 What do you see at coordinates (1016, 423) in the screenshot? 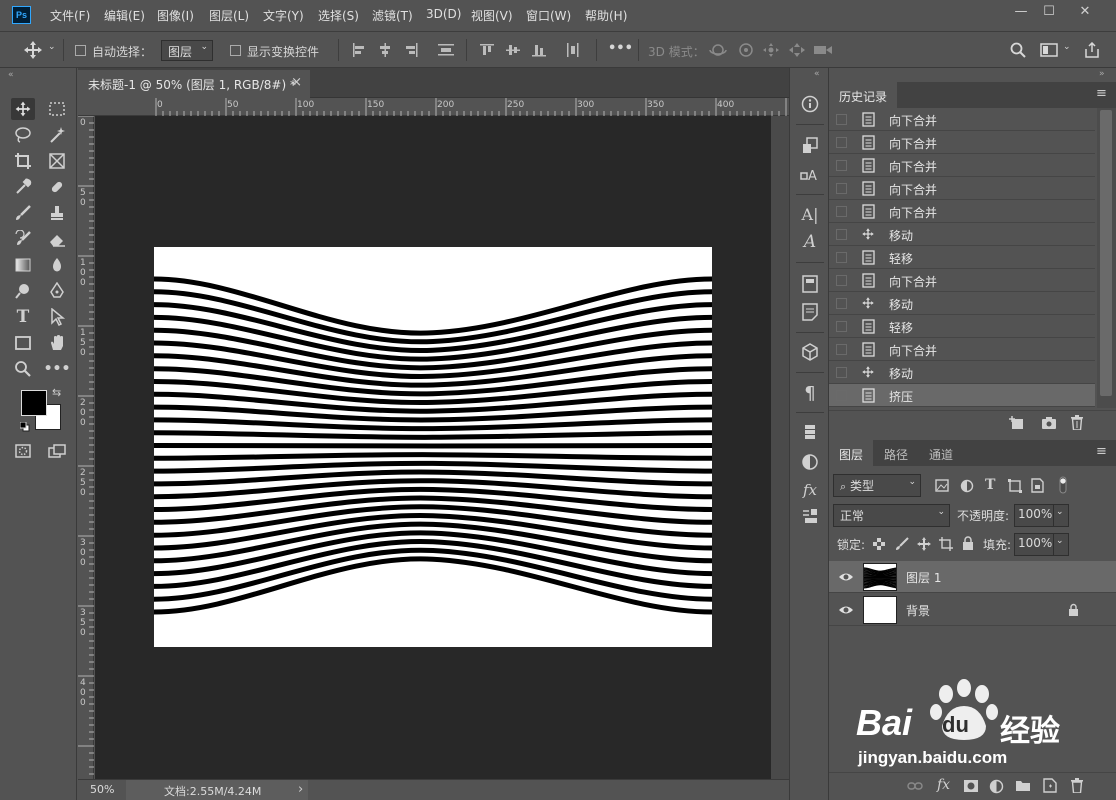
I see `new-document-from-state-icon` at bounding box center [1016, 423].